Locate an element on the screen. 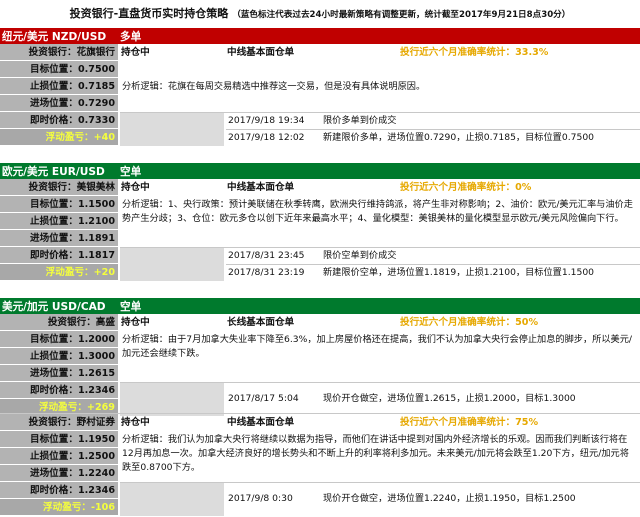  target-label: 目标位置：0.7500 is located at coordinates (59, 69).